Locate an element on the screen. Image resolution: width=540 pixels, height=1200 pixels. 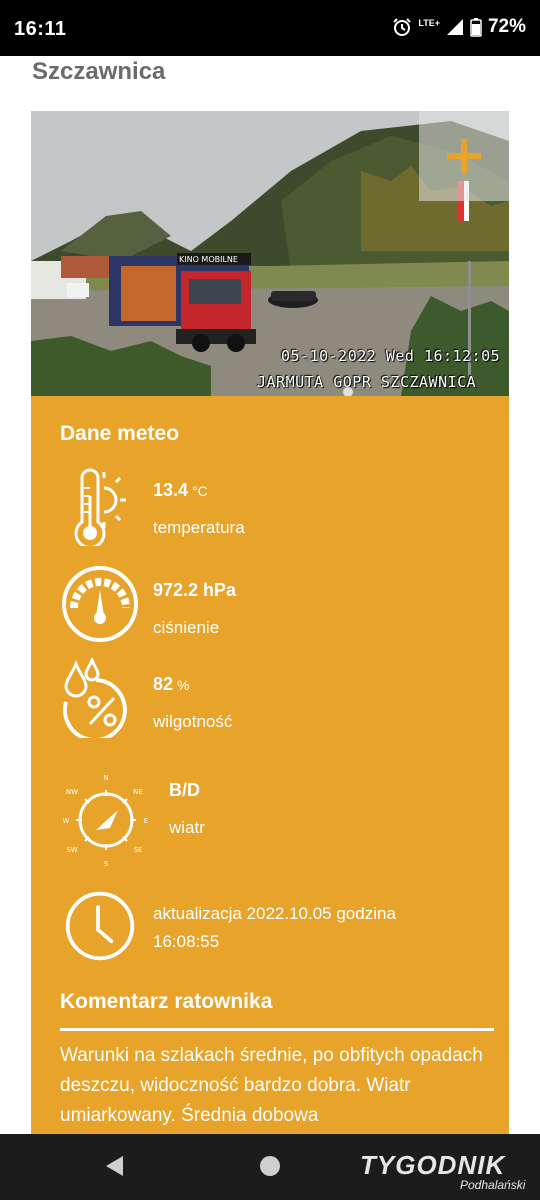
thermometer-sun-icon is located at coordinates (100, 507).